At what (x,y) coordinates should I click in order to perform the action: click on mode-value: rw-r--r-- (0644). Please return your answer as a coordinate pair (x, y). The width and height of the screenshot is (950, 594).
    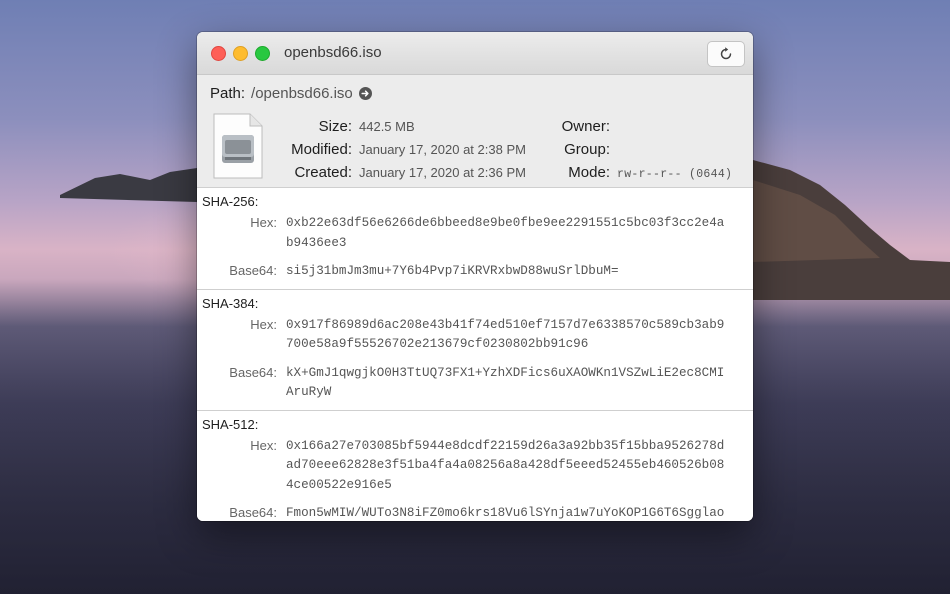
    Looking at the image, I should click on (675, 174).